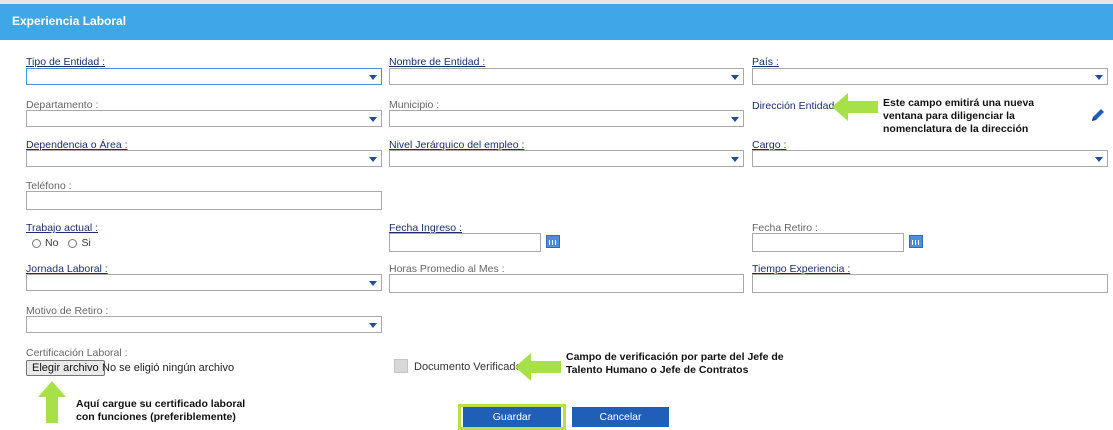  I want to click on save-button: Guardar, so click(512, 417).